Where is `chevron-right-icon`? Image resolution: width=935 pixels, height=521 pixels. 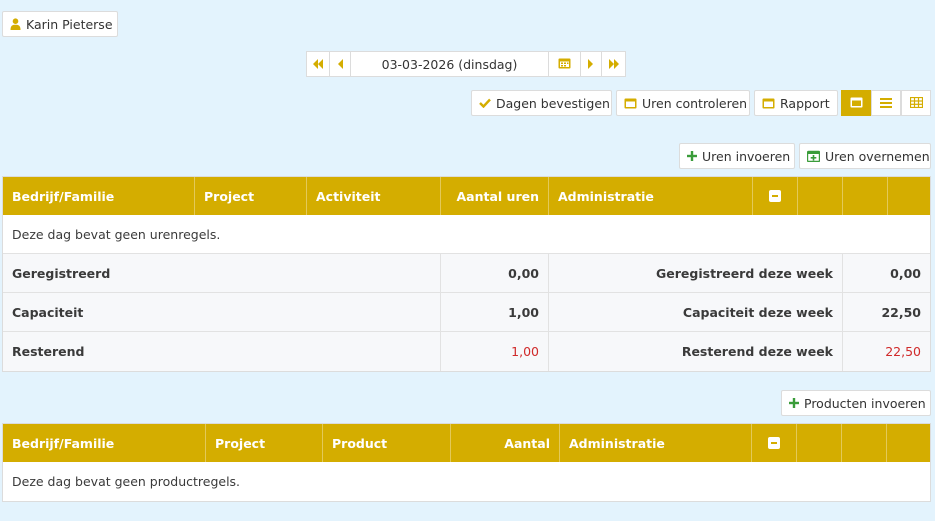
chevron-right-icon is located at coordinates (591, 64).